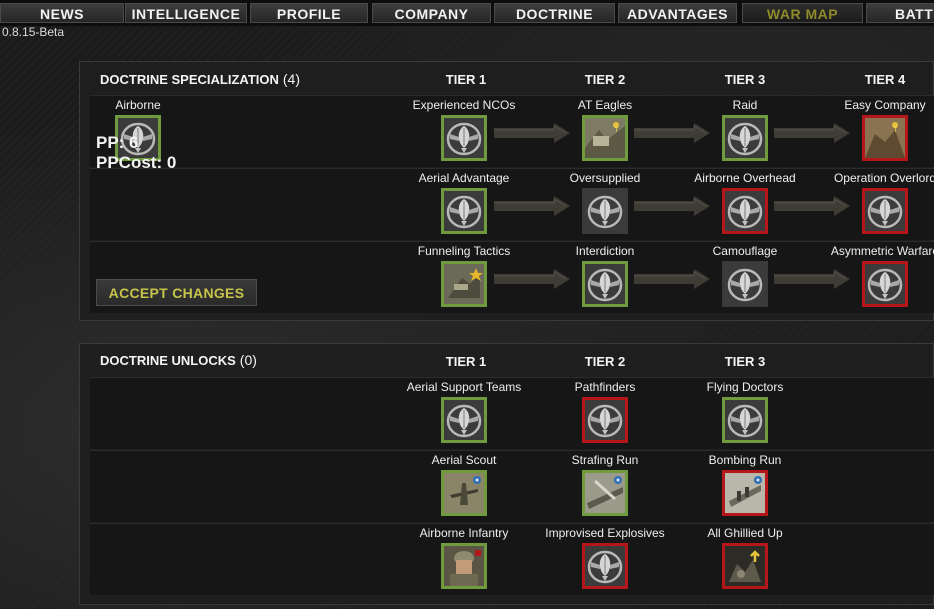 The width and height of the screenshot is (934, 609). Describe the element at coordinates (885, 79) in the screenshot. I see `tier-4-heading: TIER 4` at that location.